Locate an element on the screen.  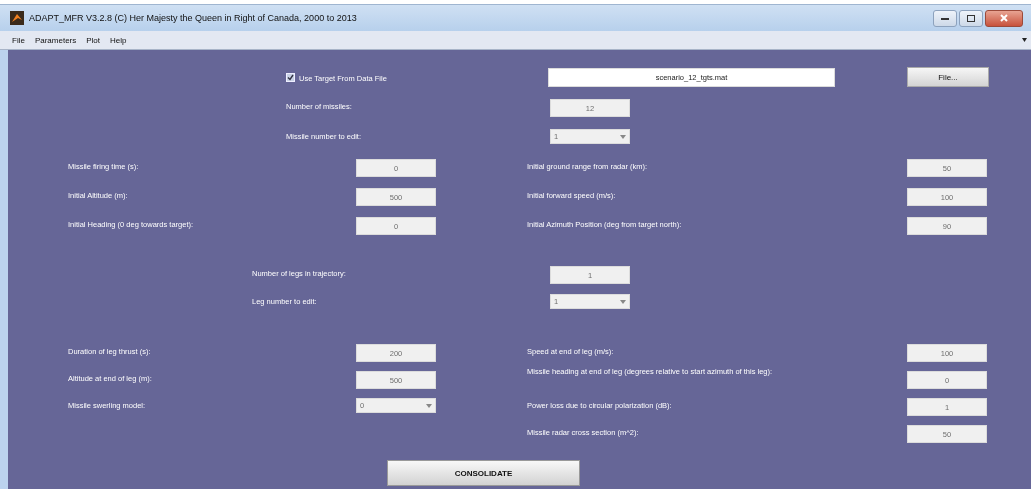
minimize-icon is located at coordinates (945, 18).